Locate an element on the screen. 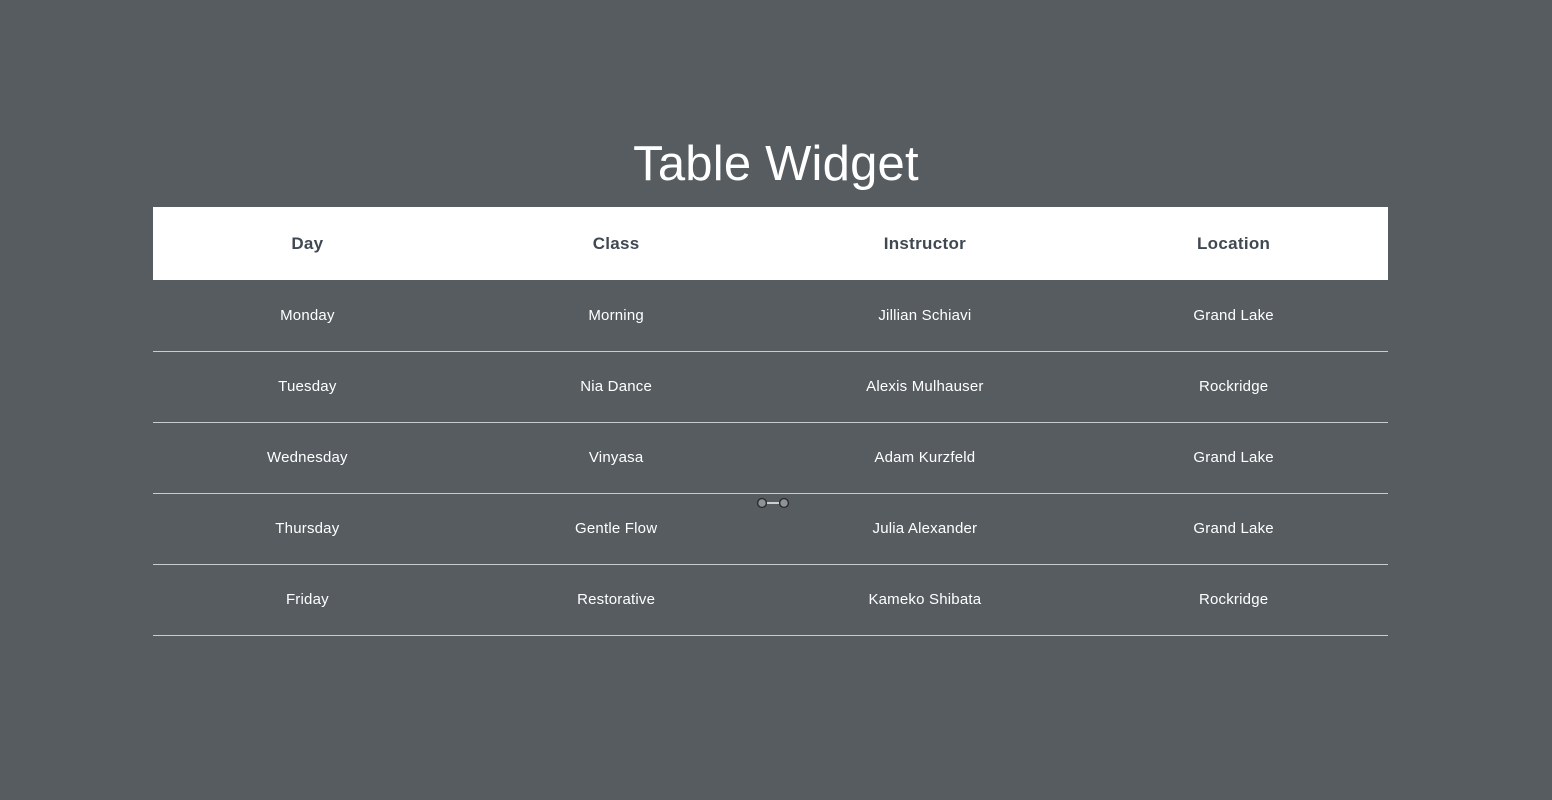 The image size is (1552, 800). cell-instructor: Adam Kurzfeld is located at coordinates (925, 458).